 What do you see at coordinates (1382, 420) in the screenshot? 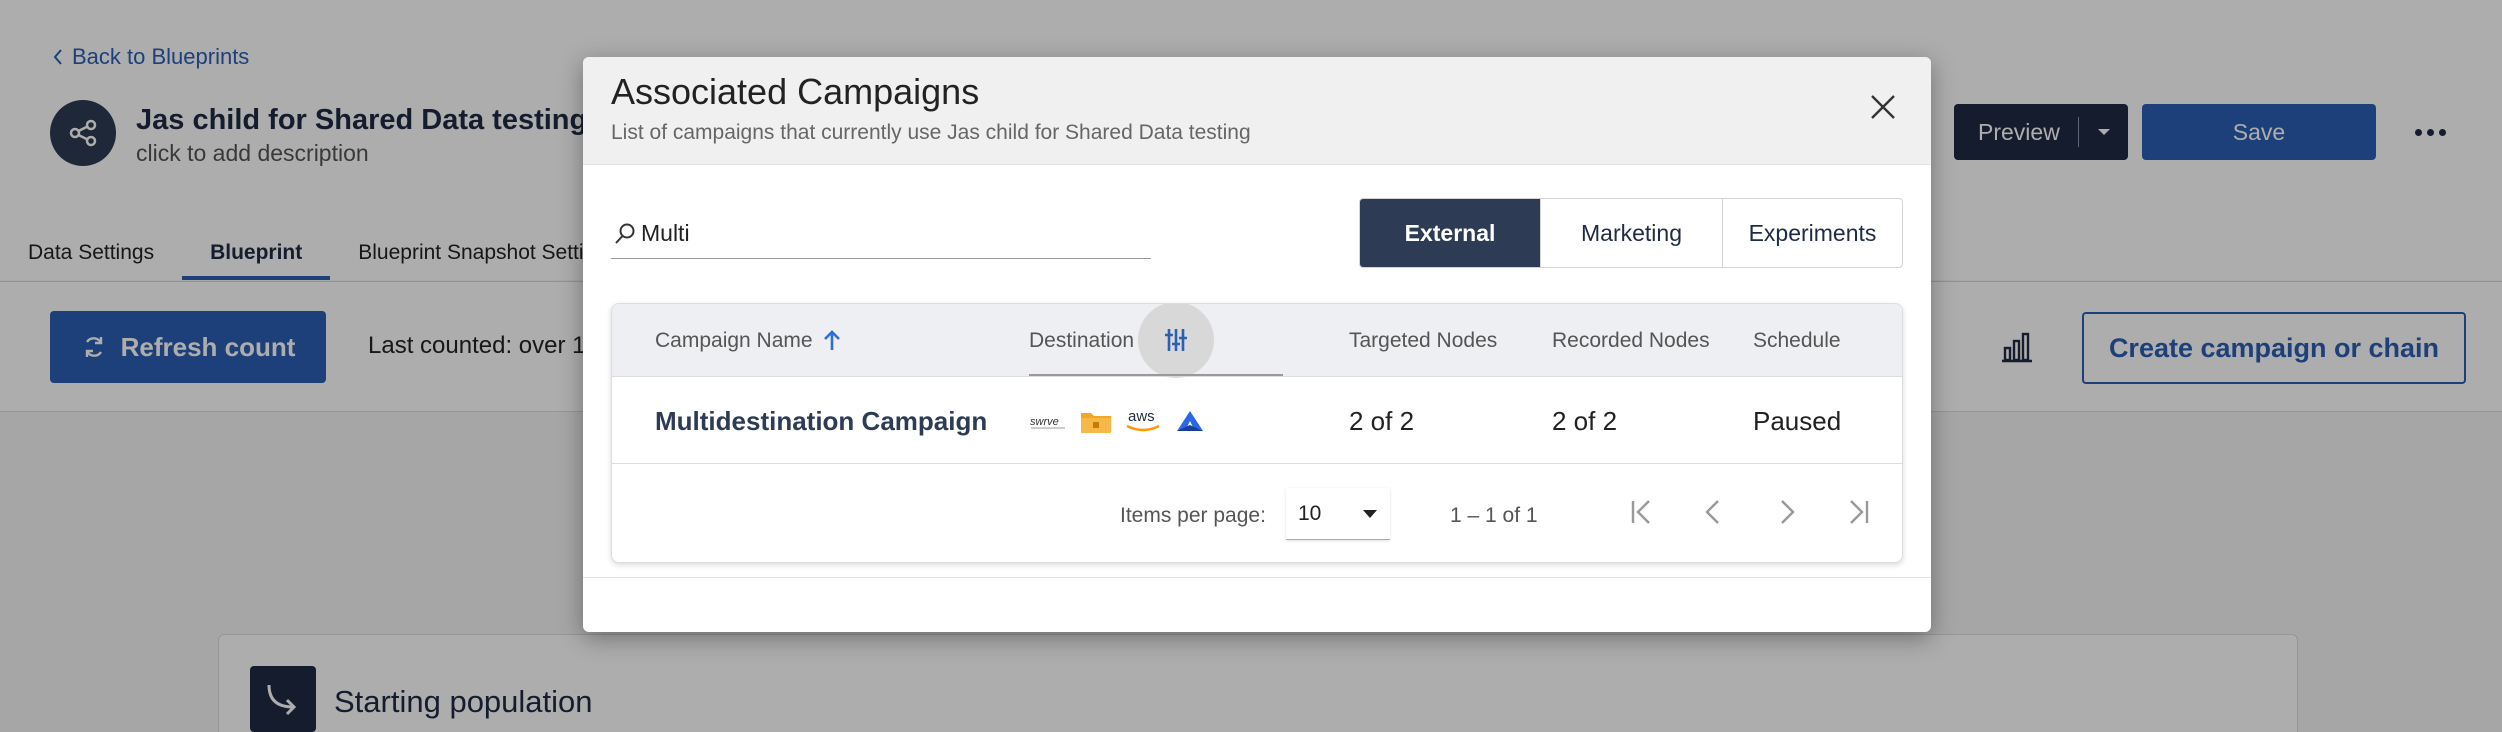
I see `targeted-nodes-value: 2 of 2` at bounding box center [1382, 420].